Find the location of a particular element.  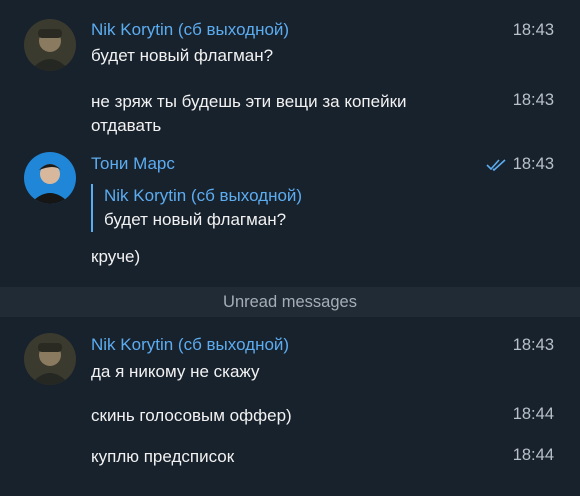

message-text: скинь голосовым оффер) is located at coordinates (191, 415).